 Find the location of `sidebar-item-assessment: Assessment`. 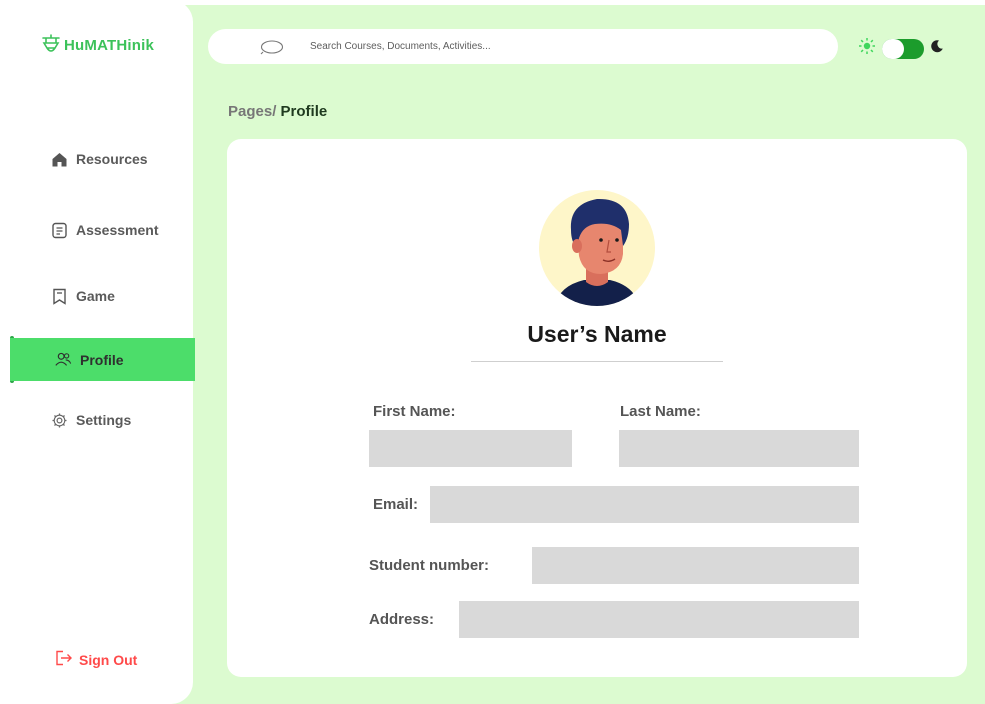

sidebar-item-assessment: Assessment is located at coordinates (104, 230).